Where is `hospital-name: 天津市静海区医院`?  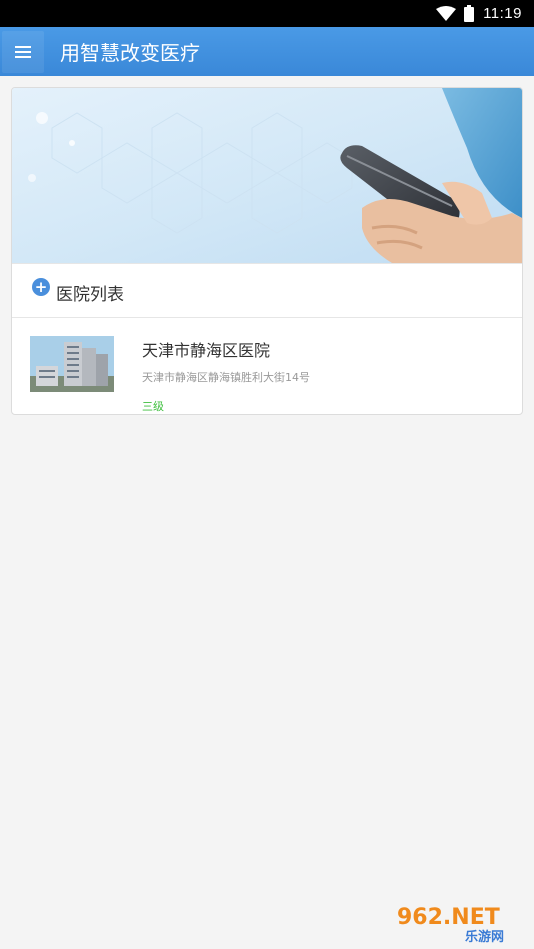
hospital-name: 天津市静海区医院 is located at coordinates (206, 350).